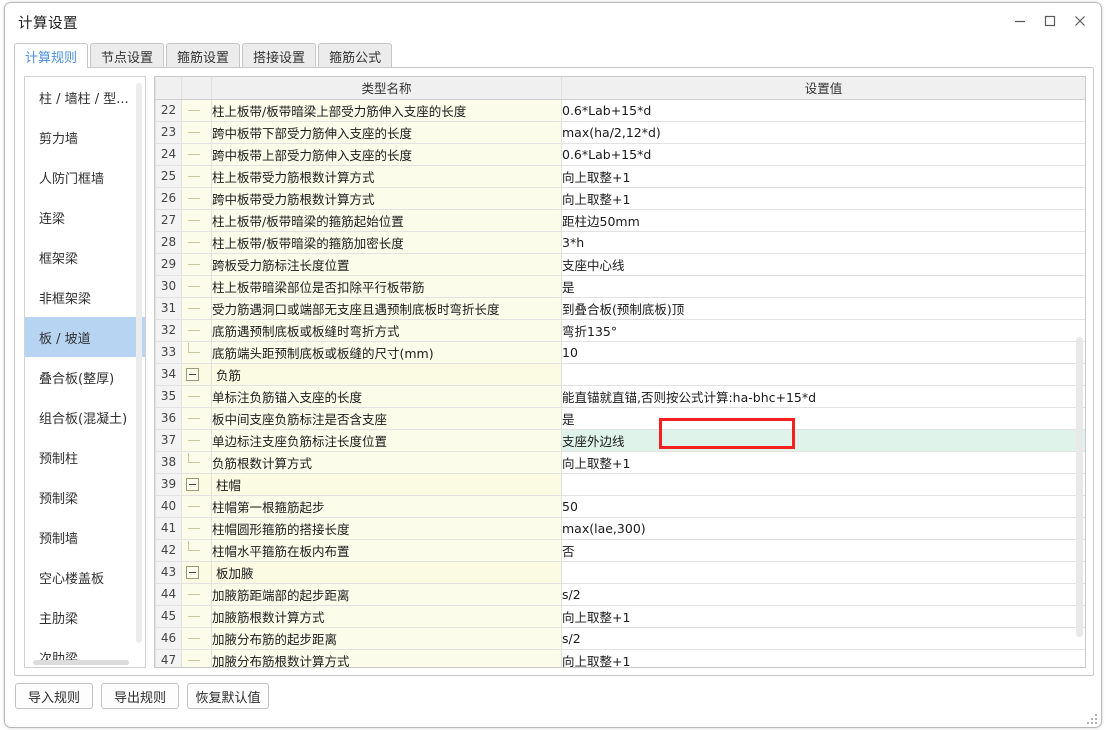  I want to click on sidebar-item-2: 人防门框墙, so click(85, 177).